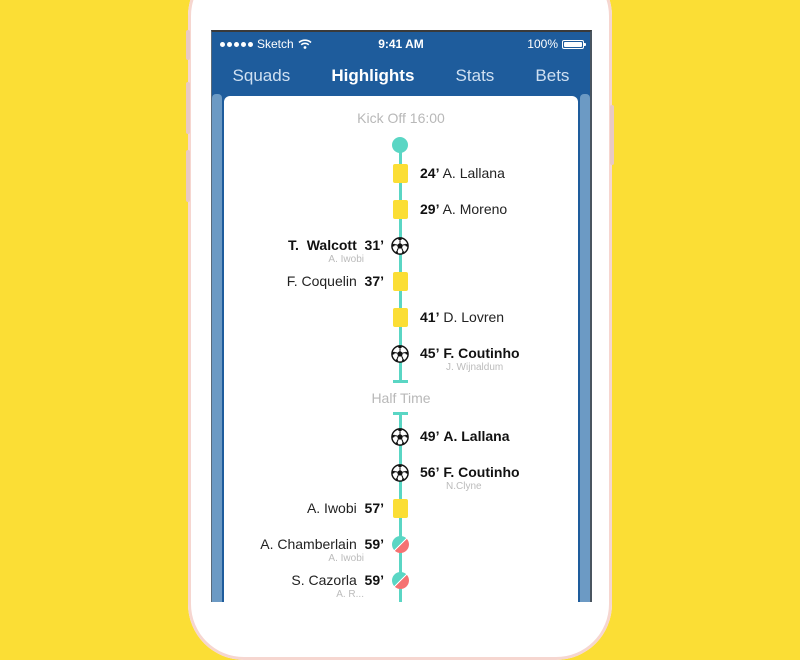 This screenshot has width=800, height=660. Describe the element at coordinates (188, 108) in the screenshot. I see `phone-volume-up` at that location.